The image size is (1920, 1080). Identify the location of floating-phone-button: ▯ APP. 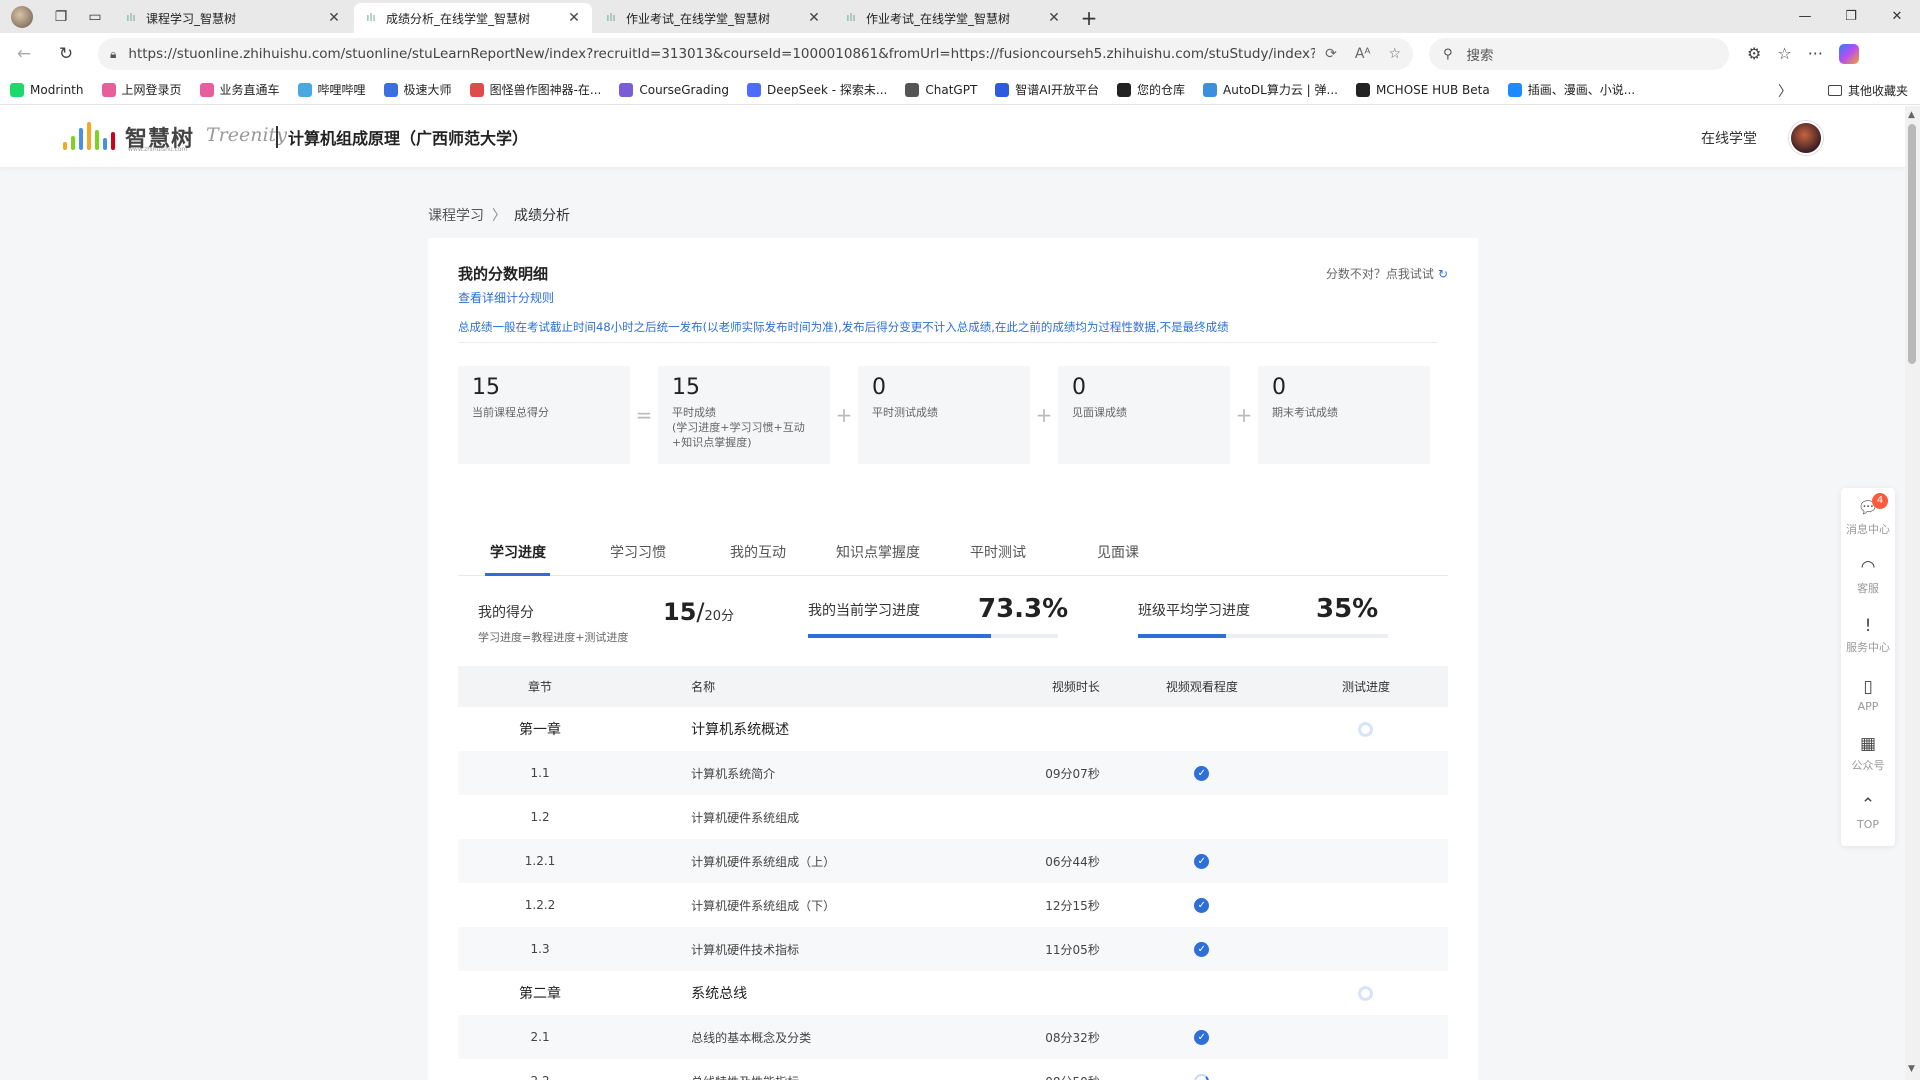
(1868, 694).